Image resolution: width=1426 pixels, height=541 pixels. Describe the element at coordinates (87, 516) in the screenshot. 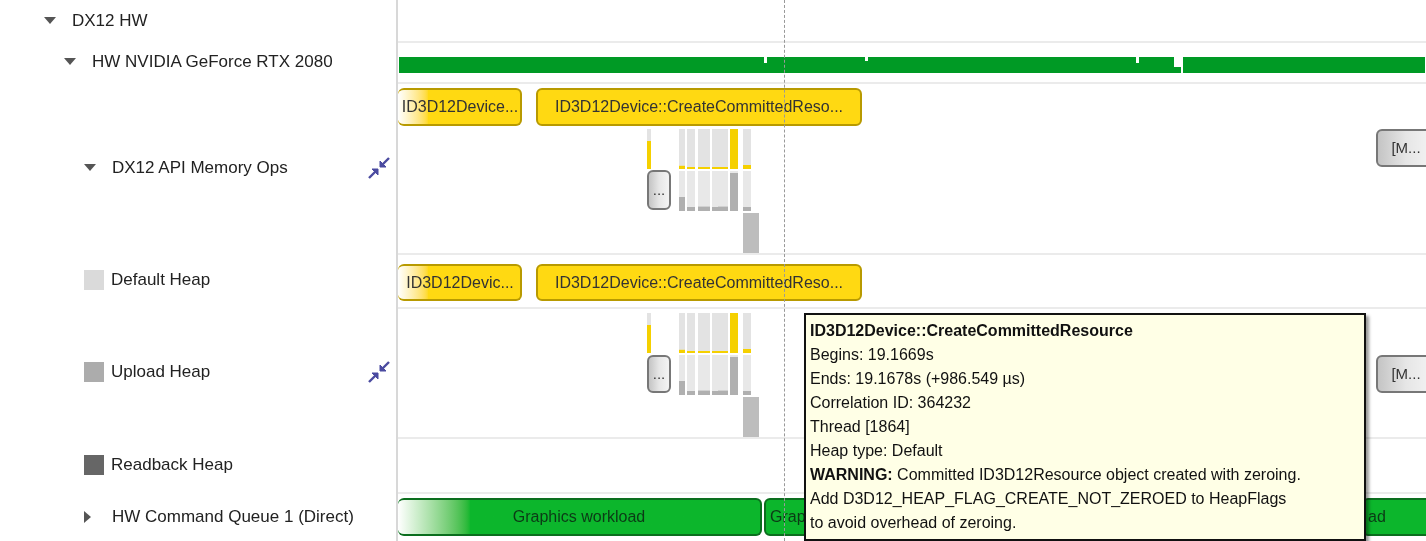

I see `collapsed-caret-icon` at that location.